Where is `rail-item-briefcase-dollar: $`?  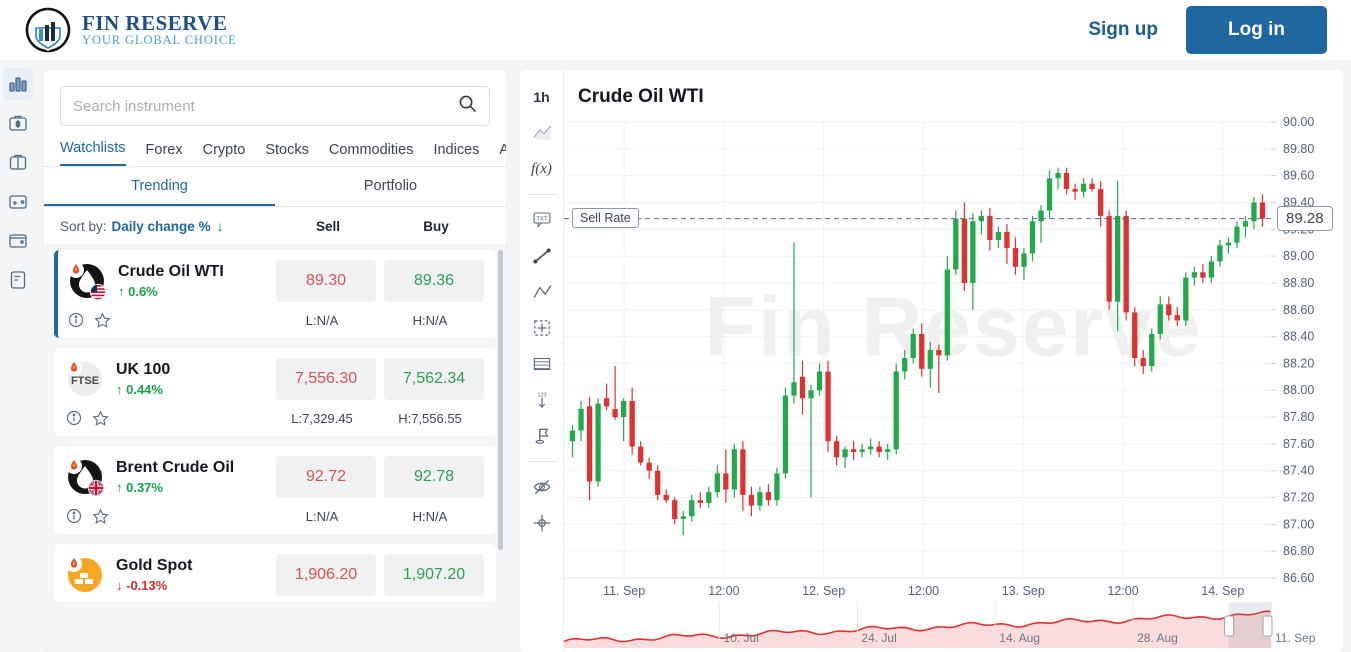
rail-item-briefcase-dollar: $ is located at coordinates (18, 123).